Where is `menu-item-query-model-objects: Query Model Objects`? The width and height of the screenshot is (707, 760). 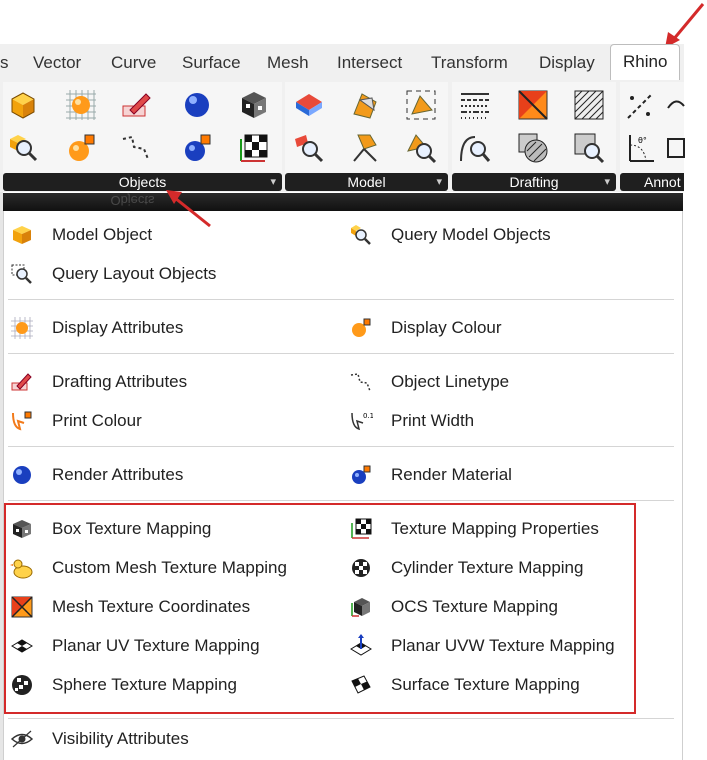
menu-item-query-model-objects: Query Model Objects is located at coordinates (450, 235).